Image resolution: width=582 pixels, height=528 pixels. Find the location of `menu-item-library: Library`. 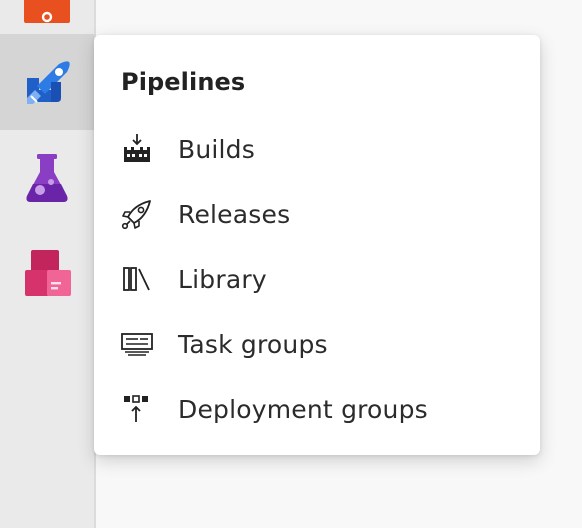

menu-item-library: Library is located at coordinates (317, 279).